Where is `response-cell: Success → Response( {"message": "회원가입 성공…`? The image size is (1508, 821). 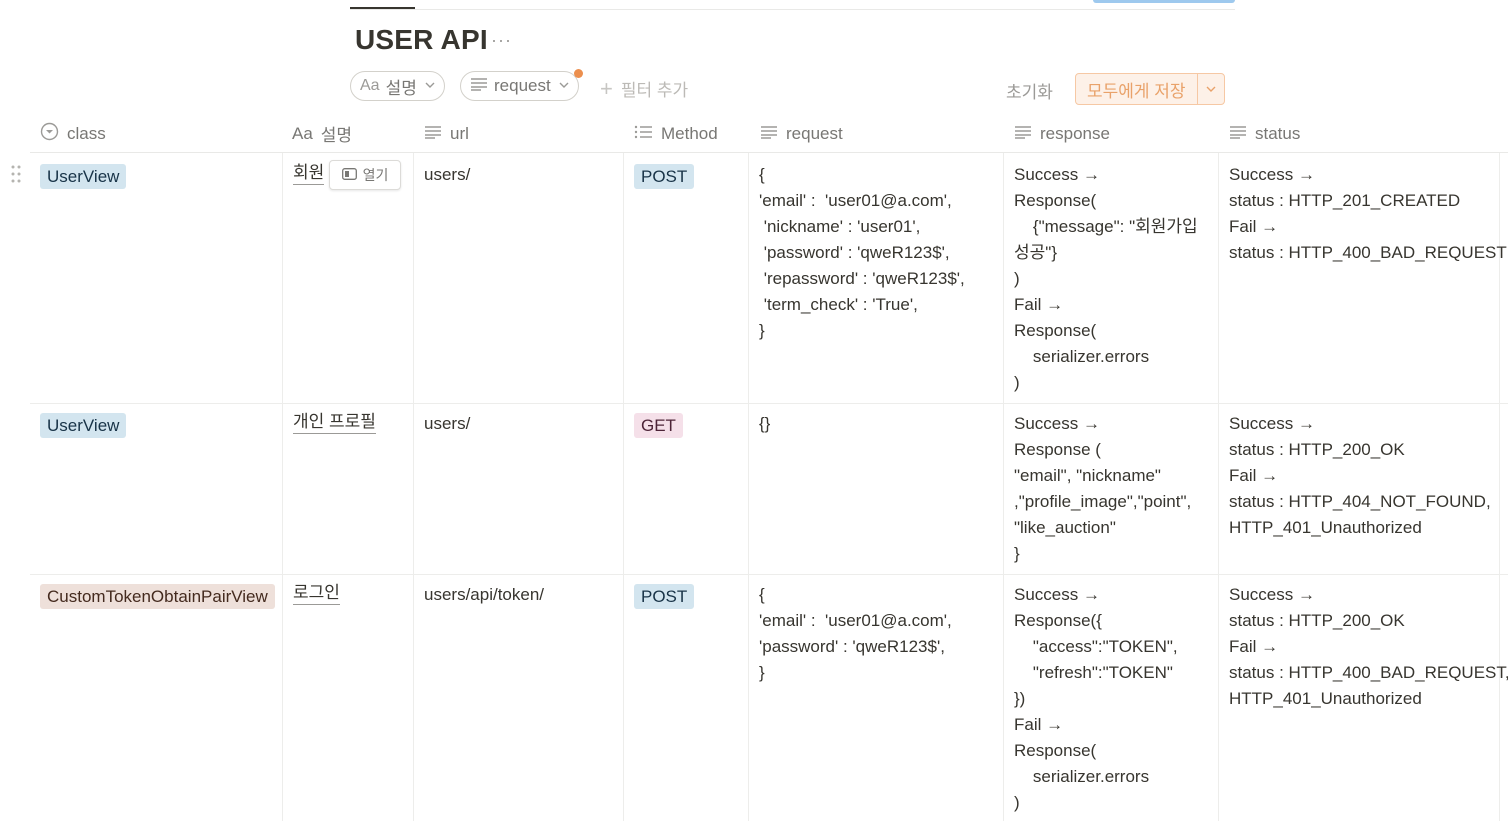
response-cell: Success → Response( {"message": "회원가입 성공… is located at coordinates (1106, 279).